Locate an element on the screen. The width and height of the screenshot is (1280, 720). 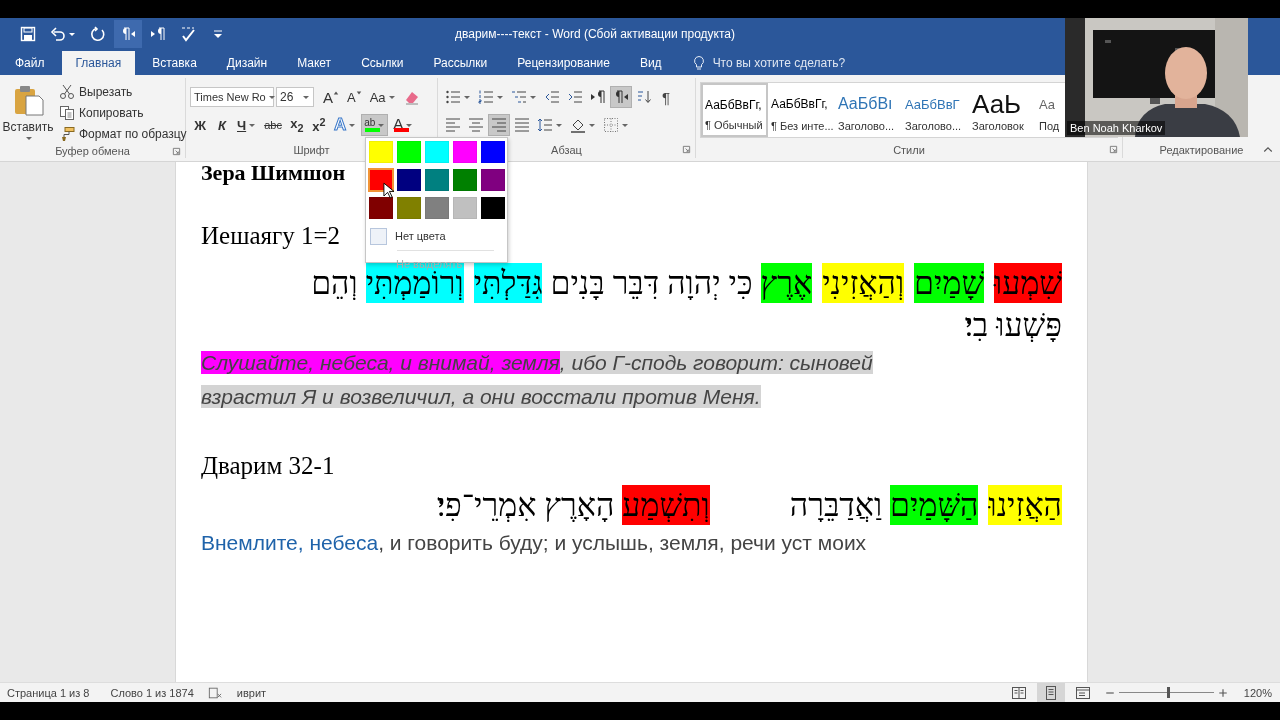
subscript-button: x$_{2}$ is located at coordinates (296, 125).